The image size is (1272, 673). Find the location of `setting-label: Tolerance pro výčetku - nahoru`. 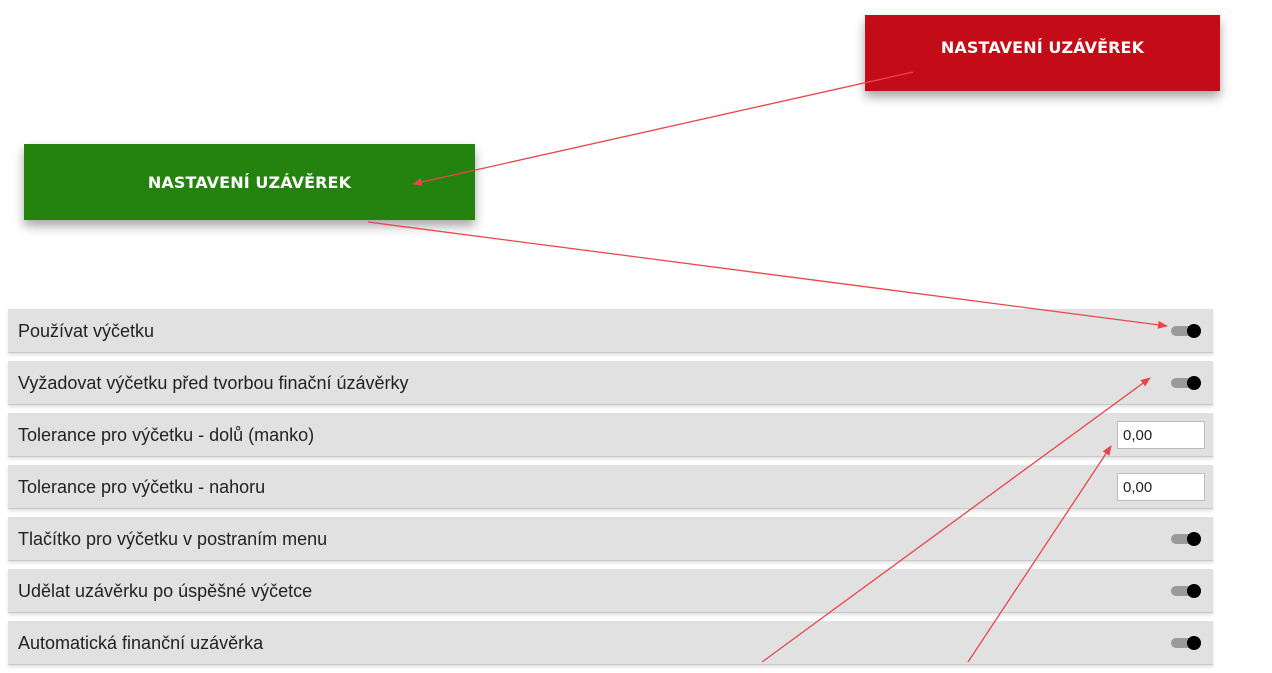

setting-label: Tolerance pro výčetku - nahoru is located at coordinates (142, 487).